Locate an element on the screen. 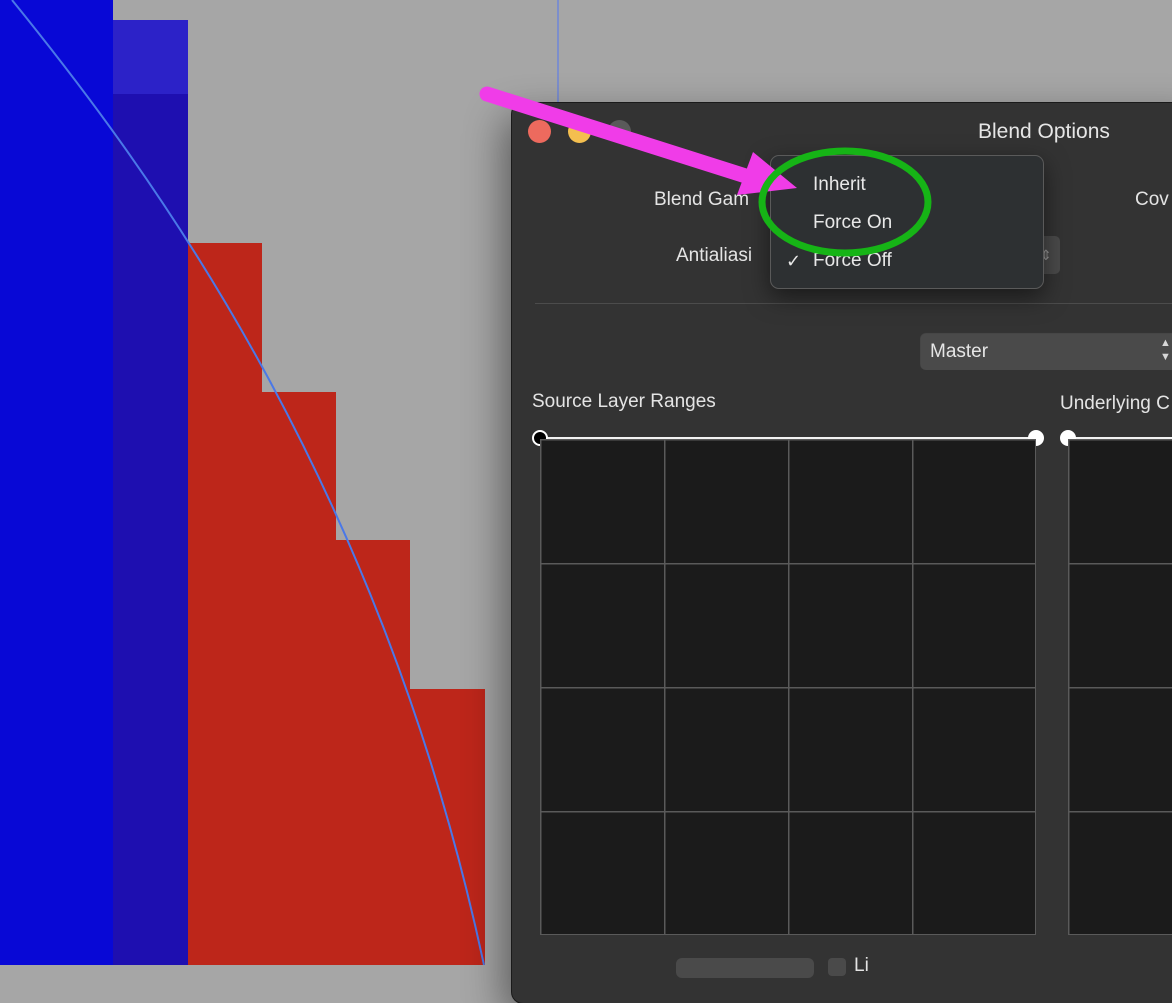  underlying-ranges-label: Underlying C is located at coordinates (1115, 403).